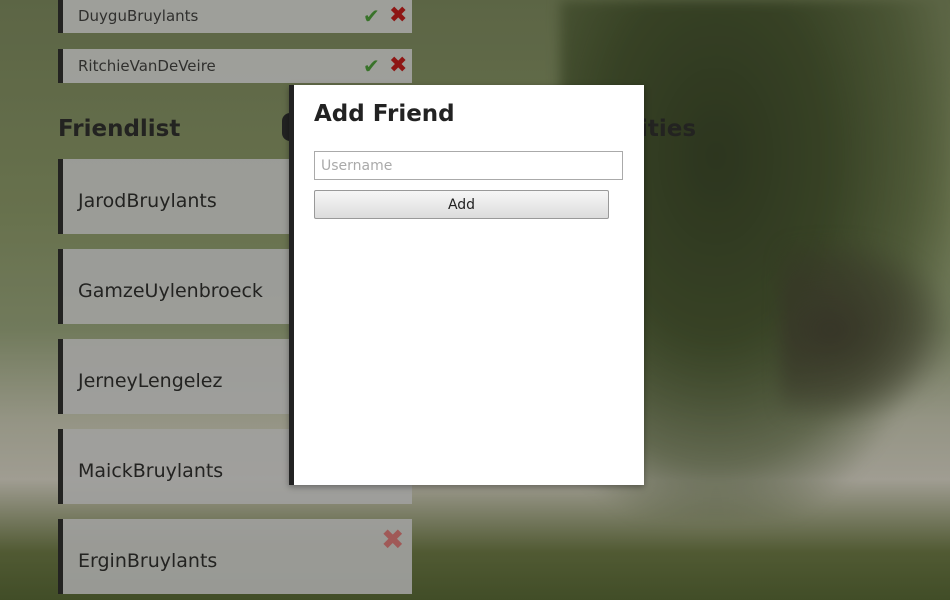 This screenshot has height=600, width=950. I want to click on add-button: Add, so click(461, 204).